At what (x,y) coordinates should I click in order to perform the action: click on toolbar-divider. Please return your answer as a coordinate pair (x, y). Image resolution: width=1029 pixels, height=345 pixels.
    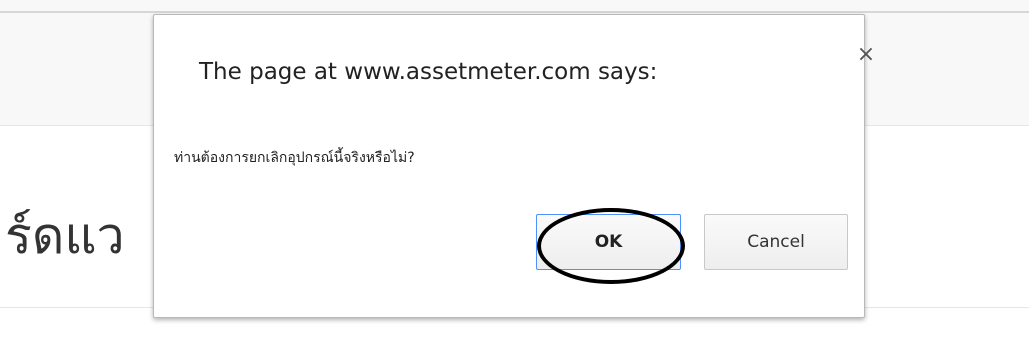
    Looking at the image, I should click on (514, 12).